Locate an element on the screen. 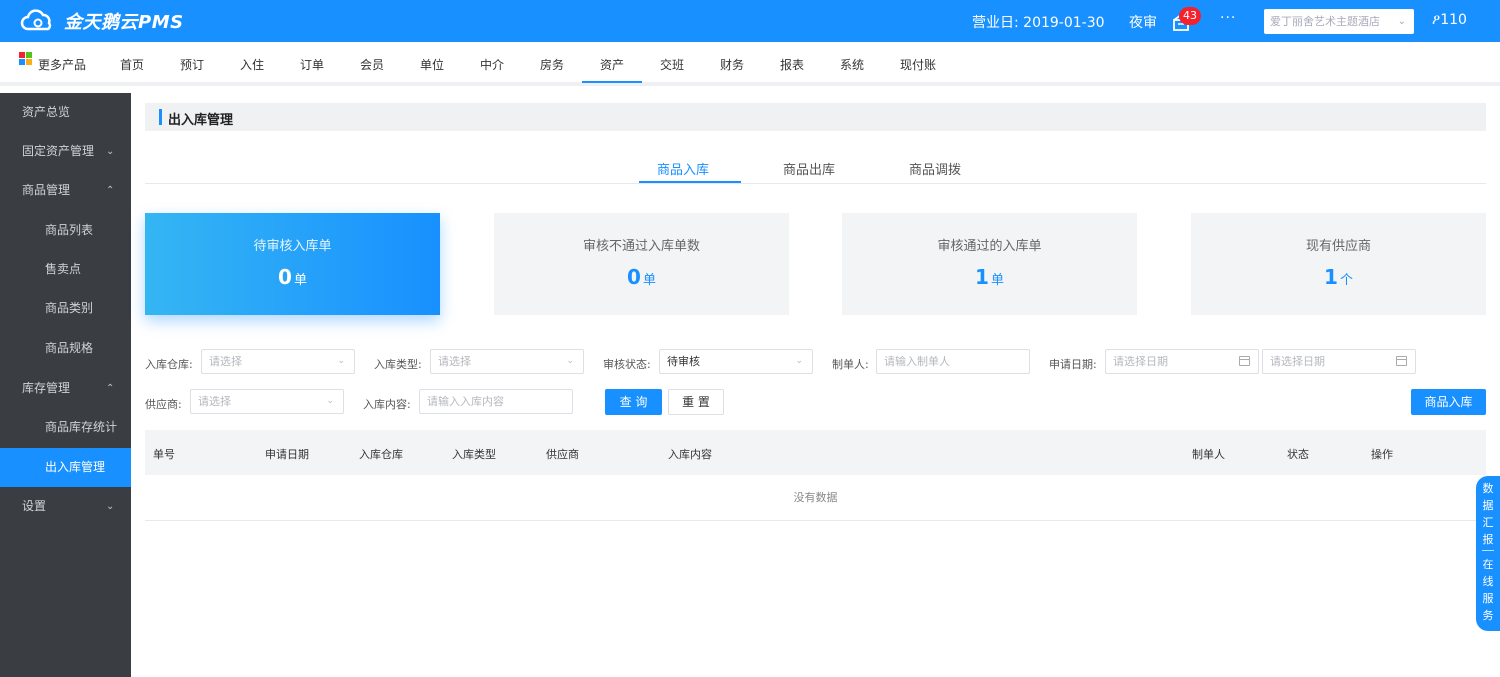 The height and width of the screenshot is (677, 1500). column-header: 操作 is located at coordinates (1382, 454).